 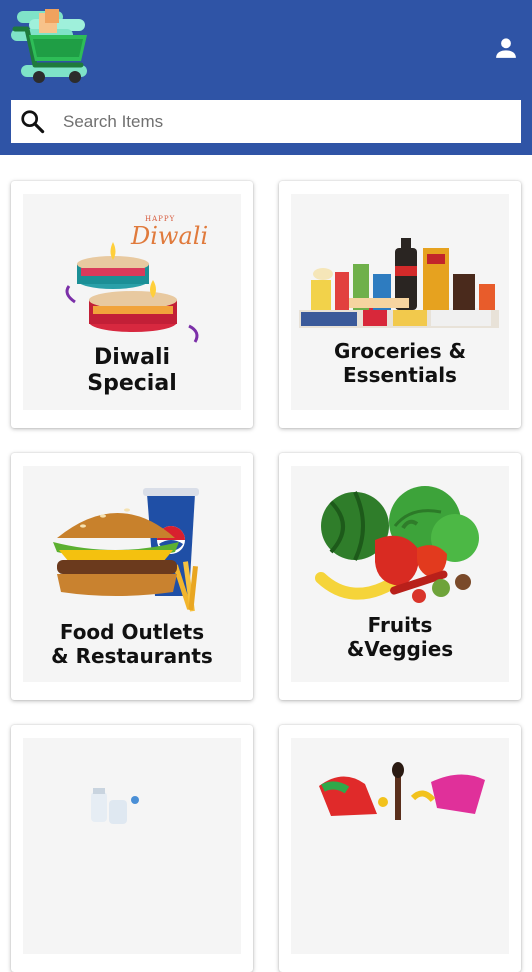 I want to click on search-input, so click(x=288, y=121).